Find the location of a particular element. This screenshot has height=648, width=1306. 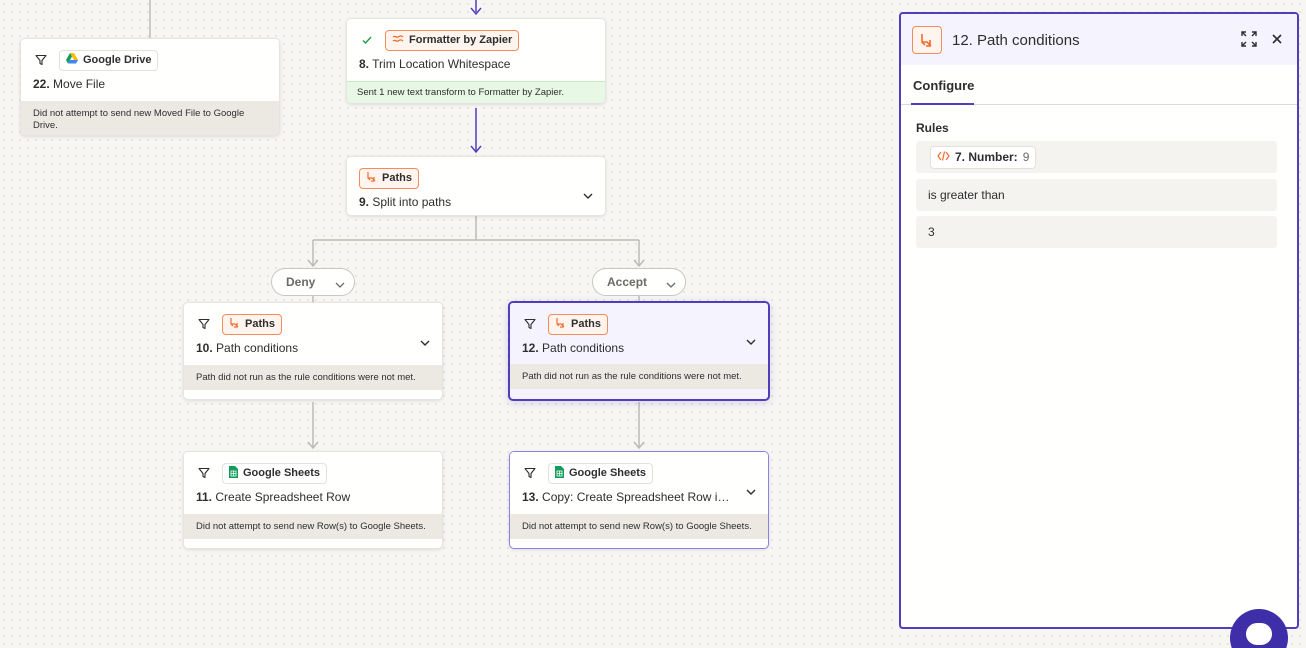

step-number: 22. is located at coordinates (41, 84).